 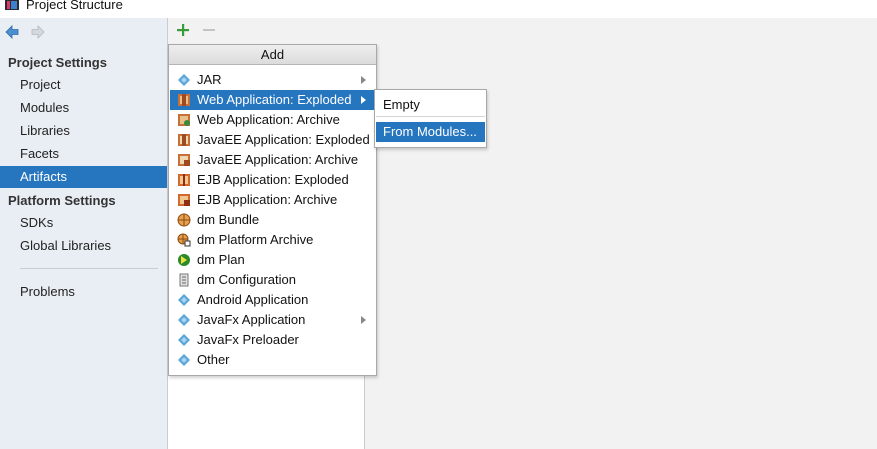 I want to click on menu-item-label: EJB Application: Archive, so click(x=267, y=199).